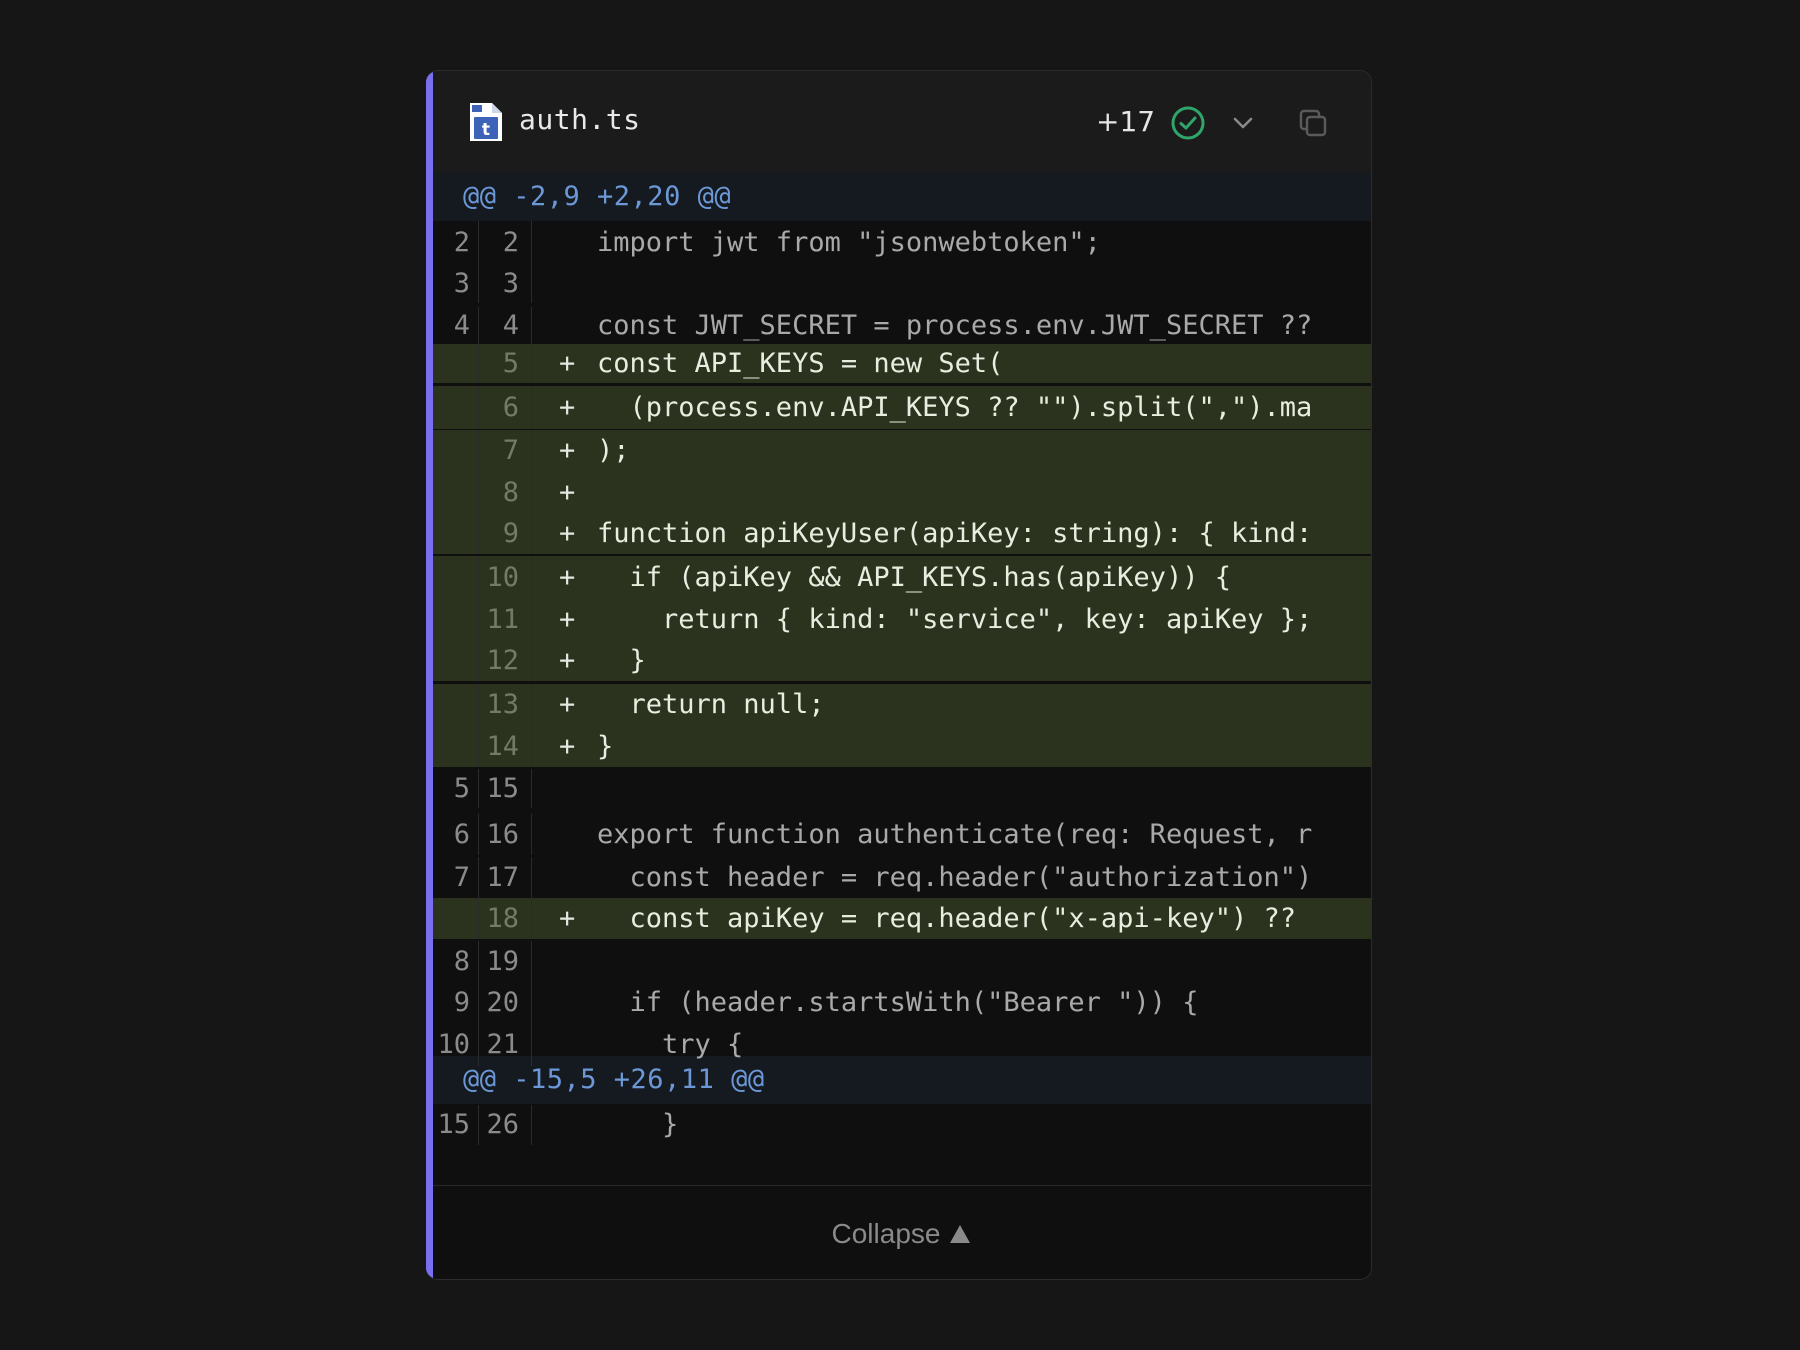  What do you see at coordinates (1126, 121) in the screenshot?
I see `added-count: +17` at bounding box center [1126, 121].